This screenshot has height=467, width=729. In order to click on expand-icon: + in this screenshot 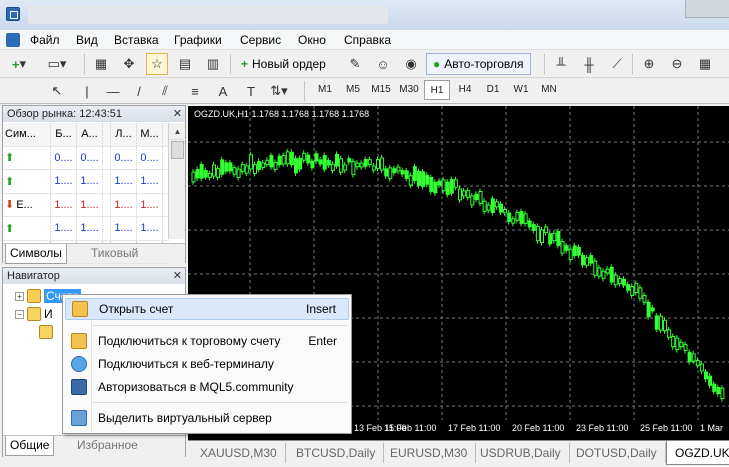, I will do `click(19, 296)`.